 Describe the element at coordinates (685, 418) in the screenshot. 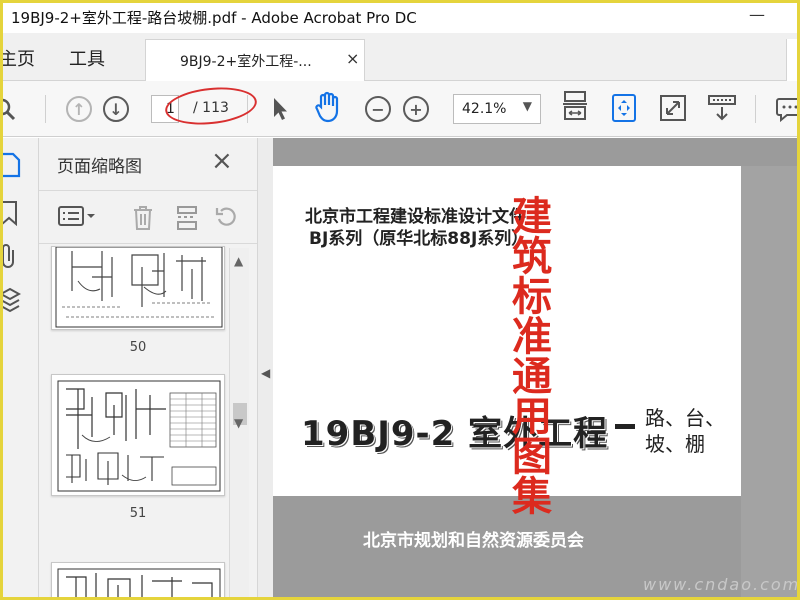

I see `subtitle-line-1: 路、台、` at that location.